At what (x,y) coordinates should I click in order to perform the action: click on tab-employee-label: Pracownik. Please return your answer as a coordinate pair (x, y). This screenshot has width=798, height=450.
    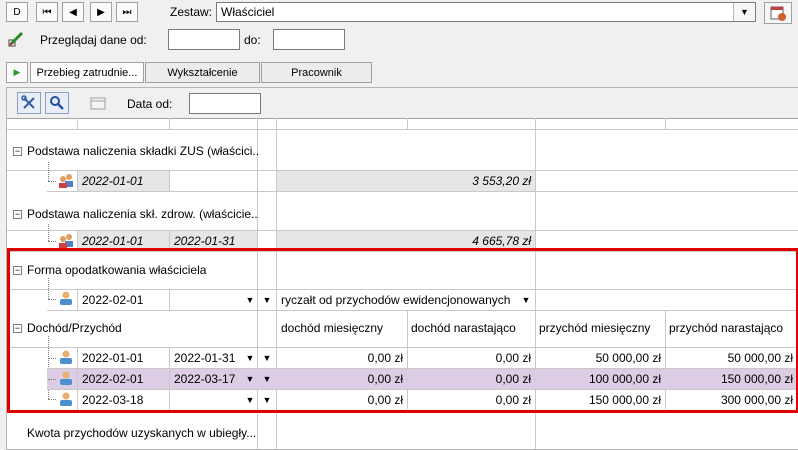
    Looking at the image, I should click on (316, 72).